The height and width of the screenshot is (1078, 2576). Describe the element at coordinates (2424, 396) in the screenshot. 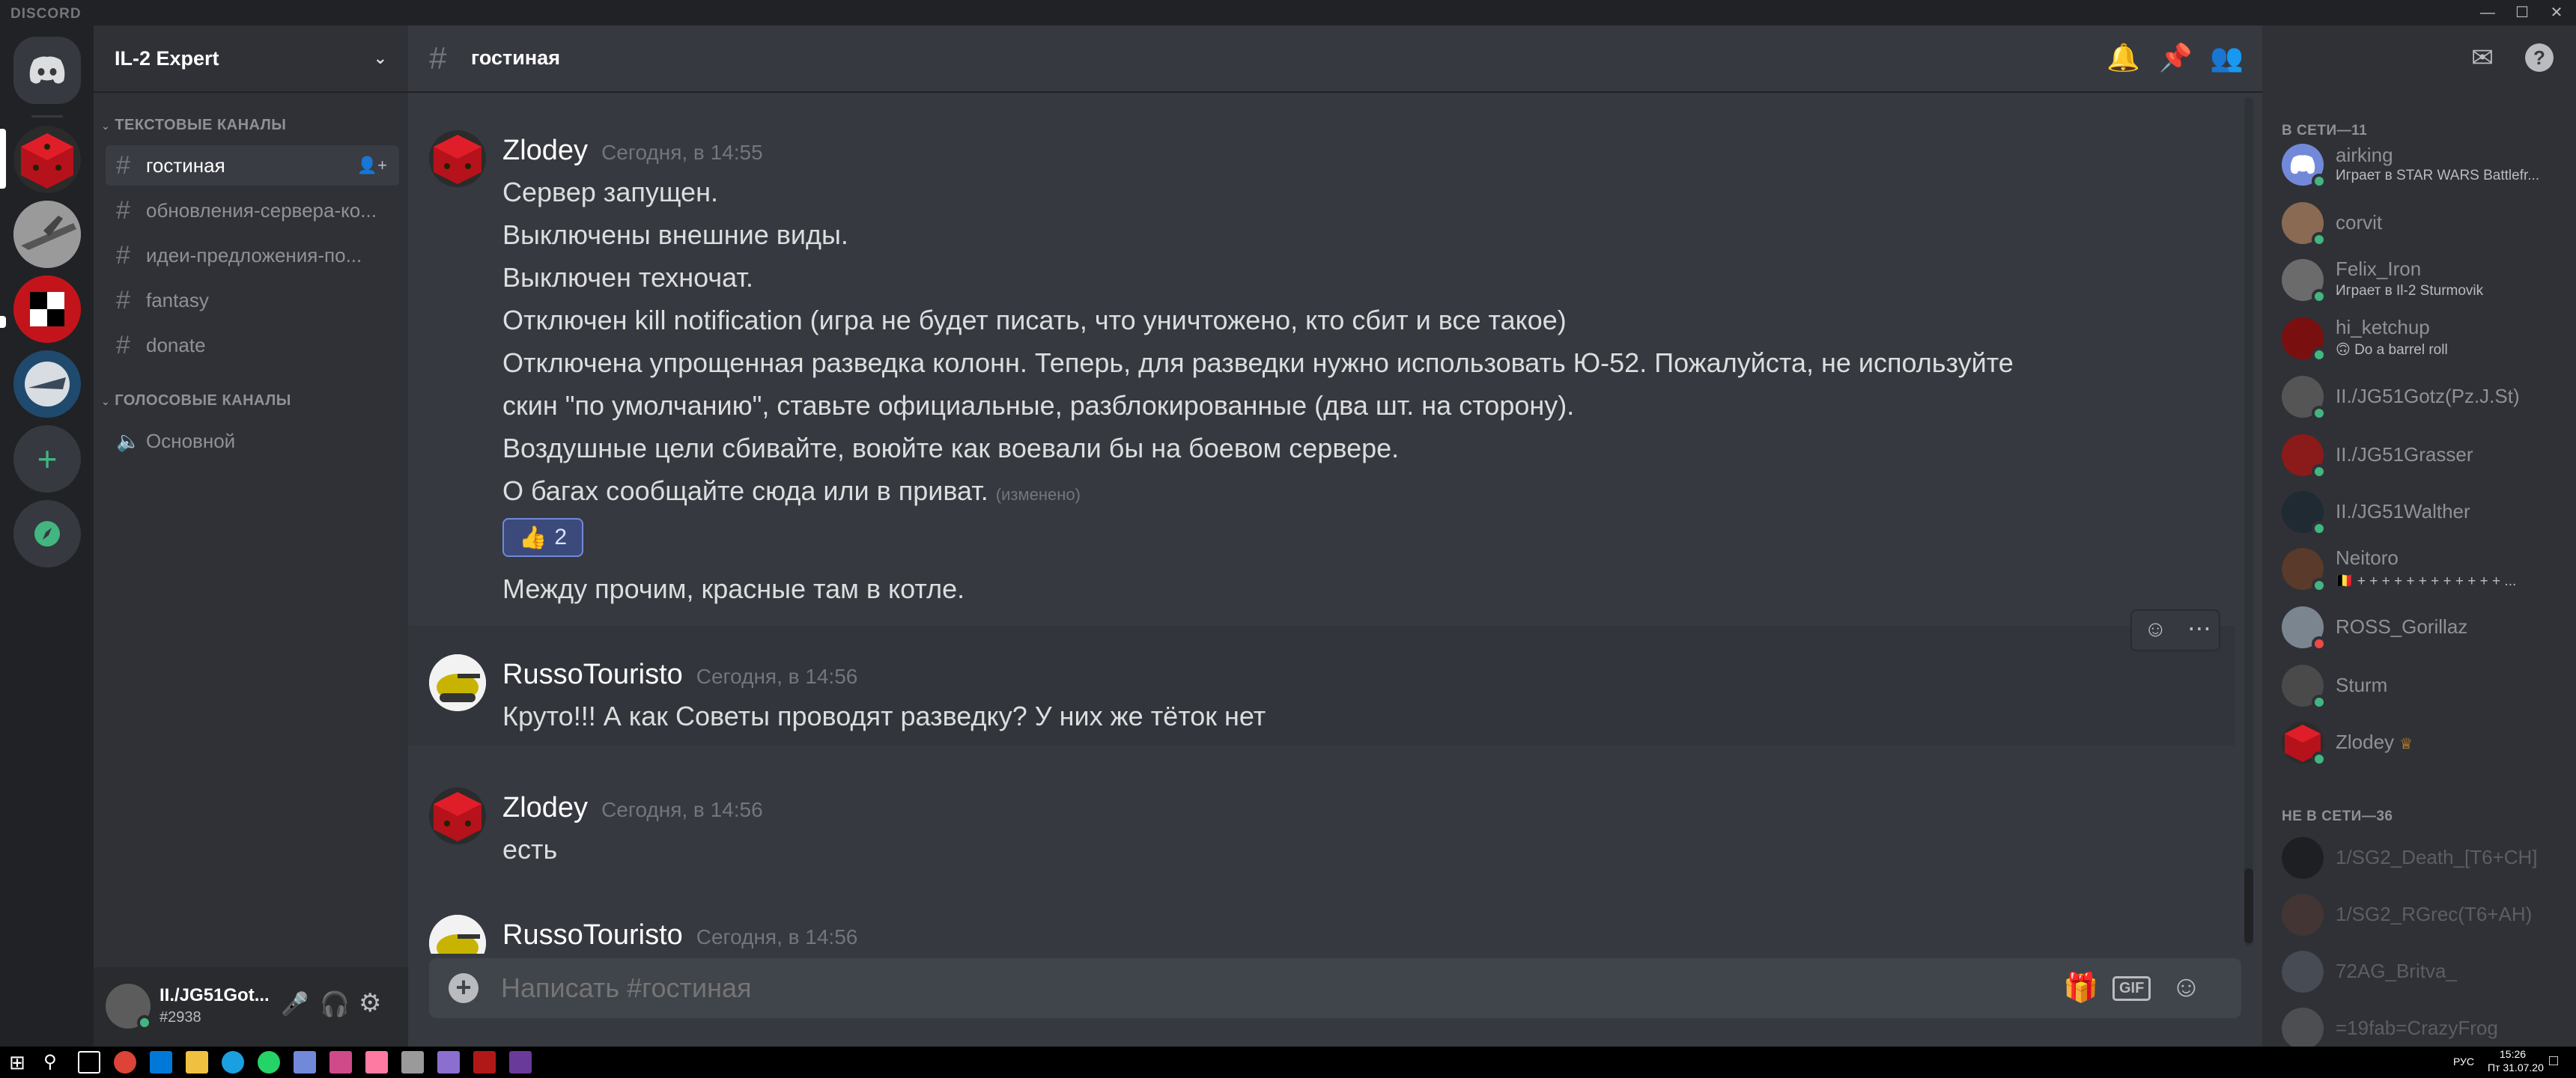

I see `member-jg51gotz: II./JG51Gotz(Pz.J.St)` at that location.